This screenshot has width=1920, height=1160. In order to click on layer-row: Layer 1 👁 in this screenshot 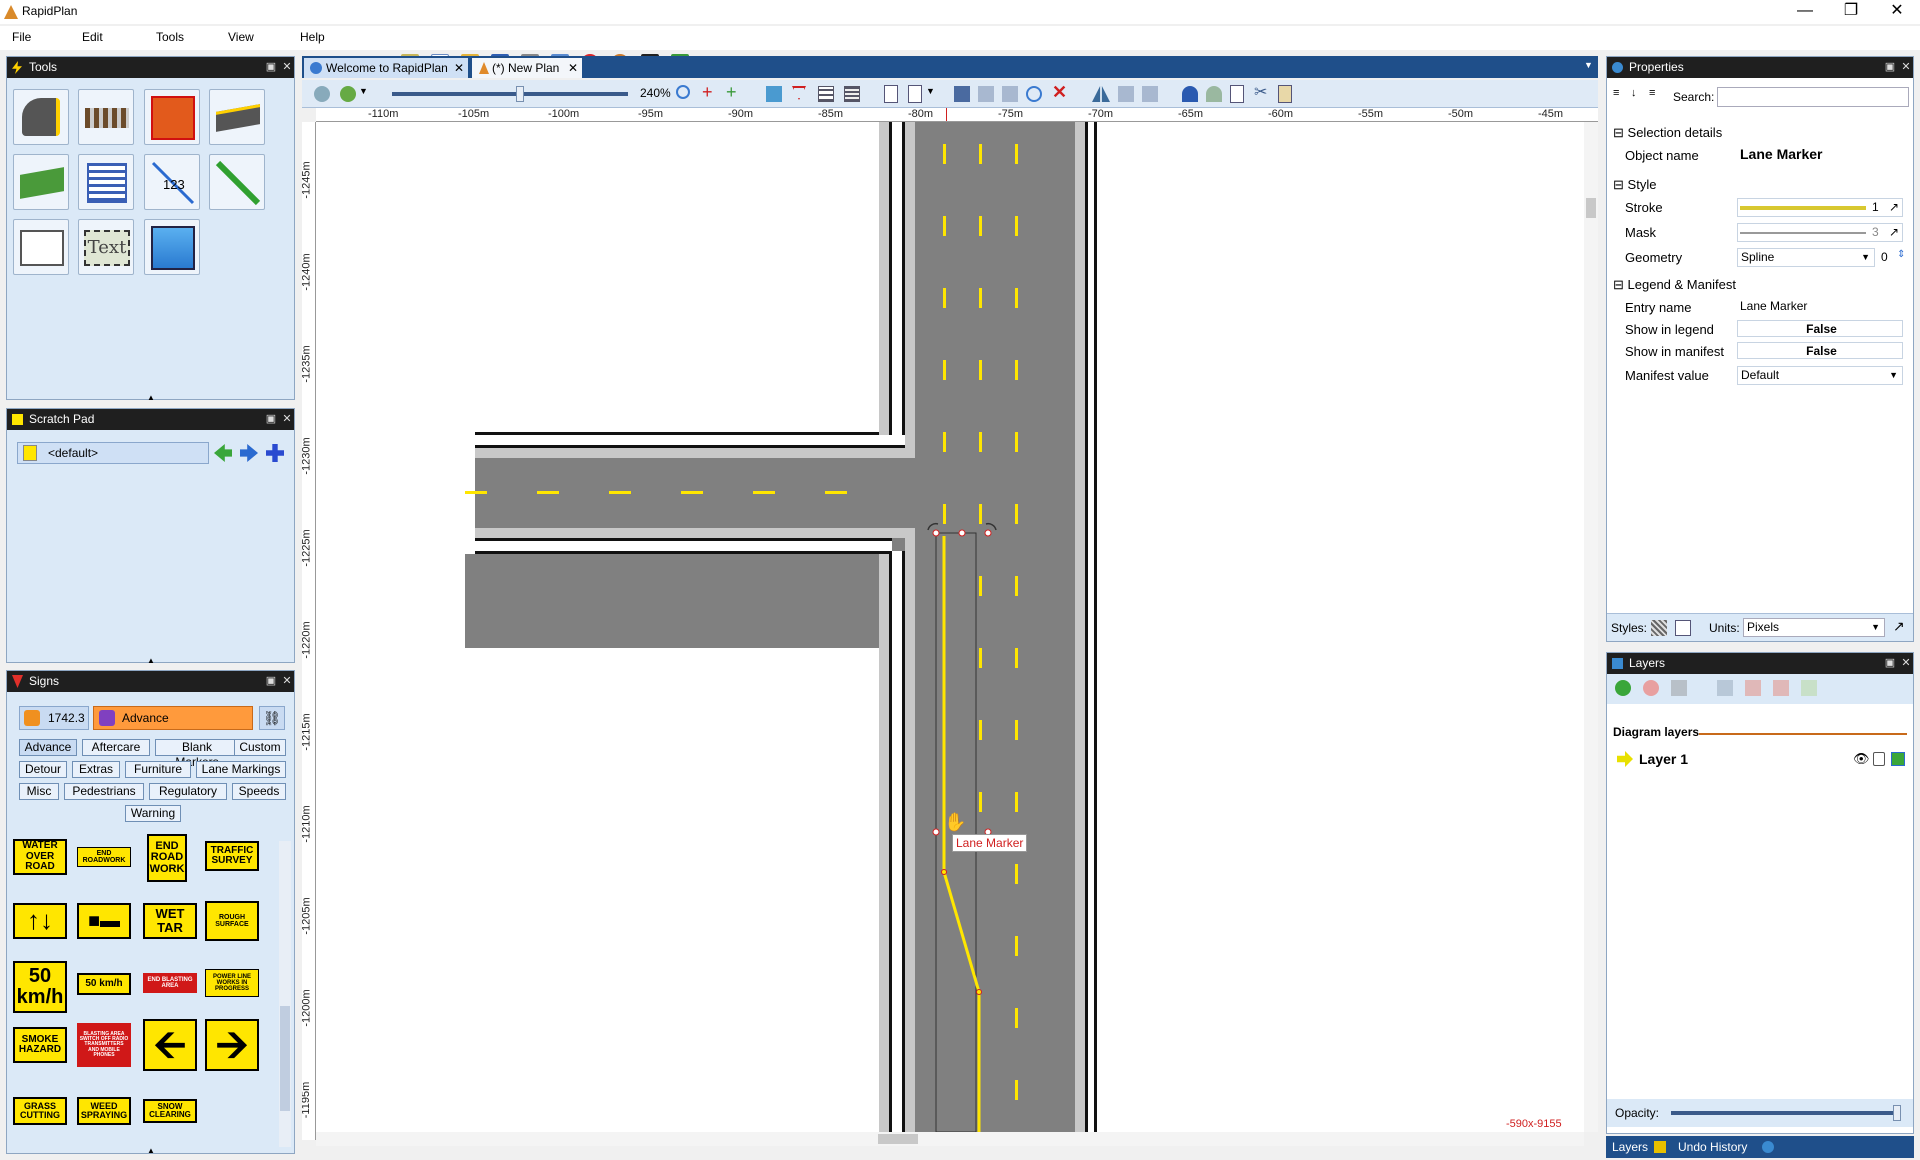, I will do `click(1760, 760)`.